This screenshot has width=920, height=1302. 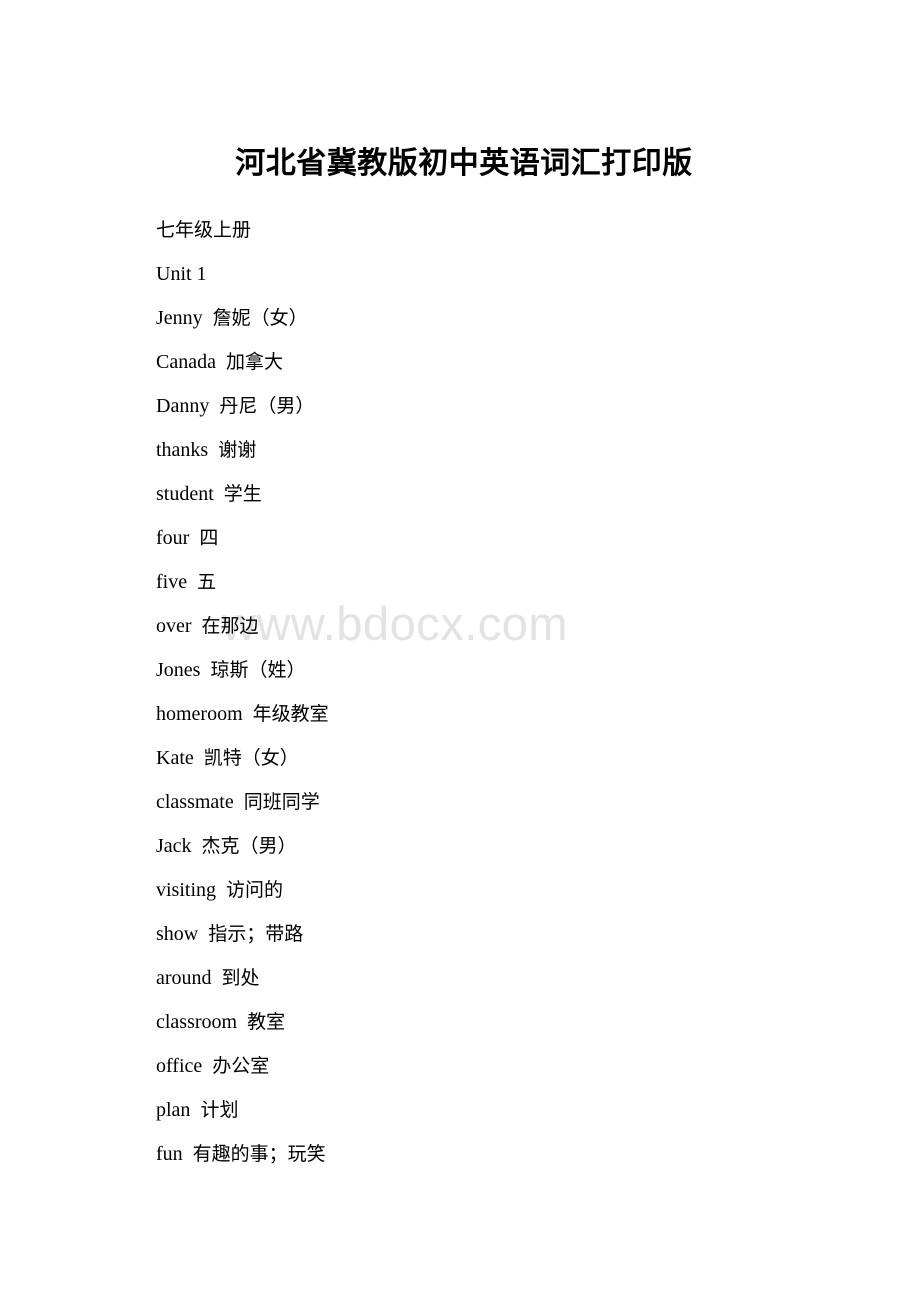 What do you see at coordinates (464, 494) in the screenshot?
I see `vocabulary-entry: student 学生` at bounding box center [464, 494].